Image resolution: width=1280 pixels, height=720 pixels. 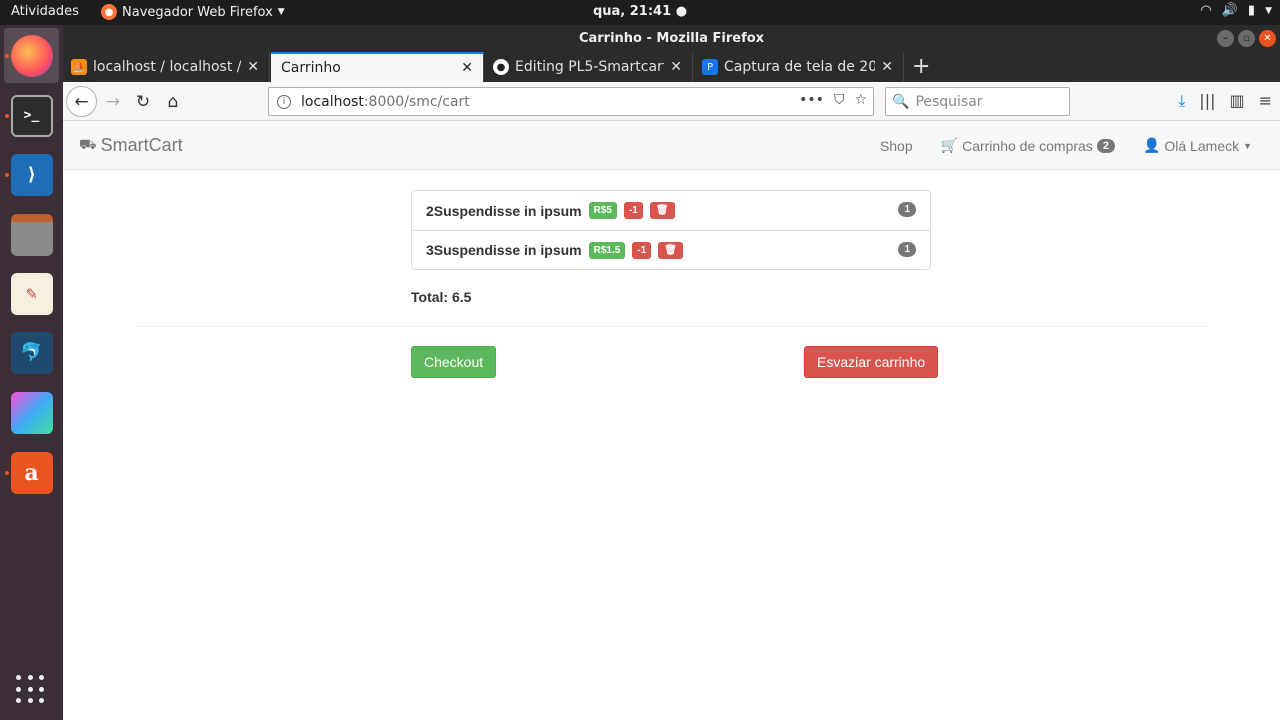 What do you see at coordinates (896, 146) in the screenshot?
I see `nav-shop: Shop` at bounding box center [896, 146].